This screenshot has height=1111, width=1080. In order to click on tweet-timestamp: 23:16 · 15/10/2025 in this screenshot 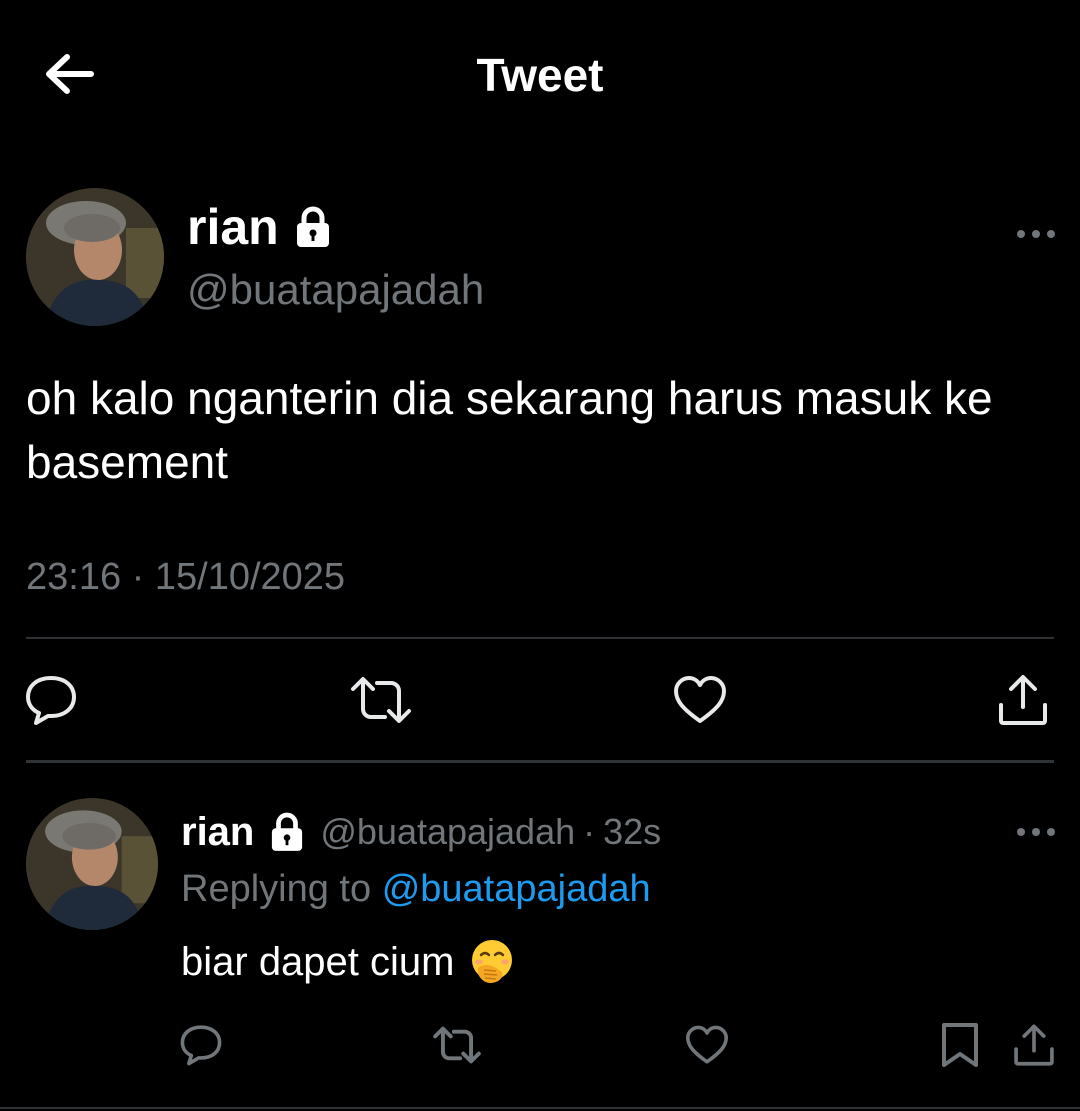, I will do `click(185, 577)`.